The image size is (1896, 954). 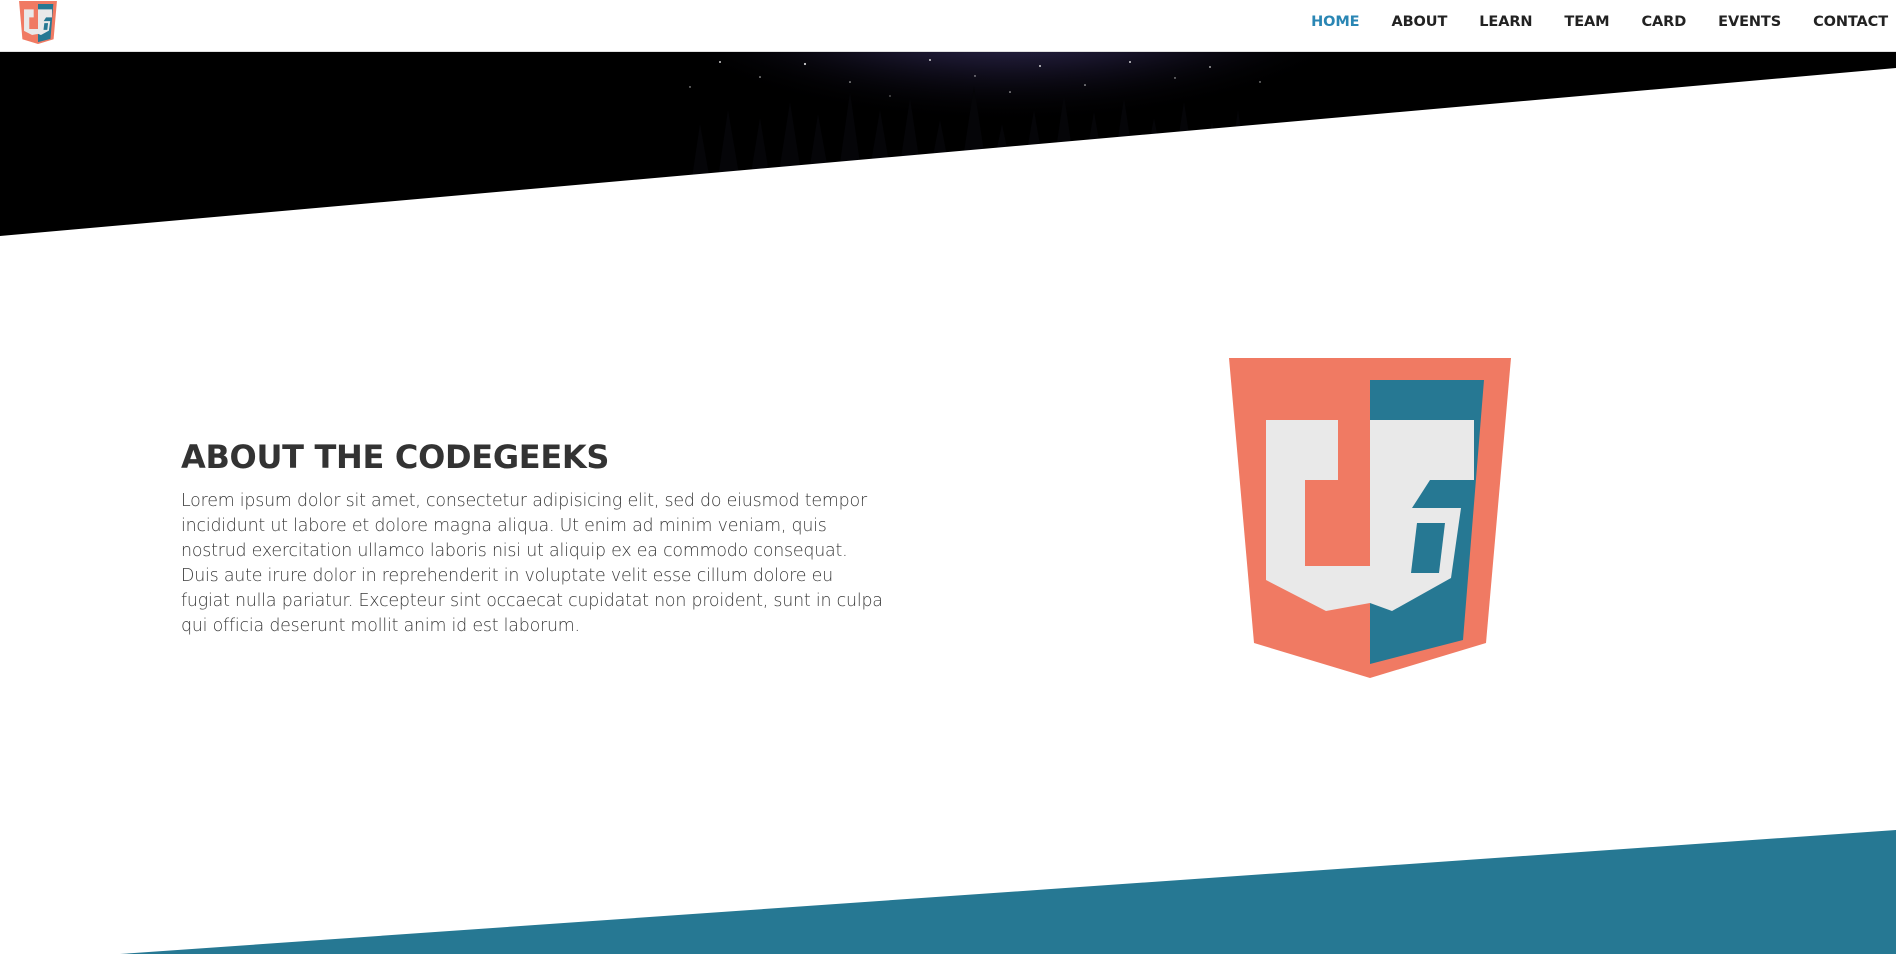 I want to click on codegeeks-logo-icon, so click(x=38, y=22).